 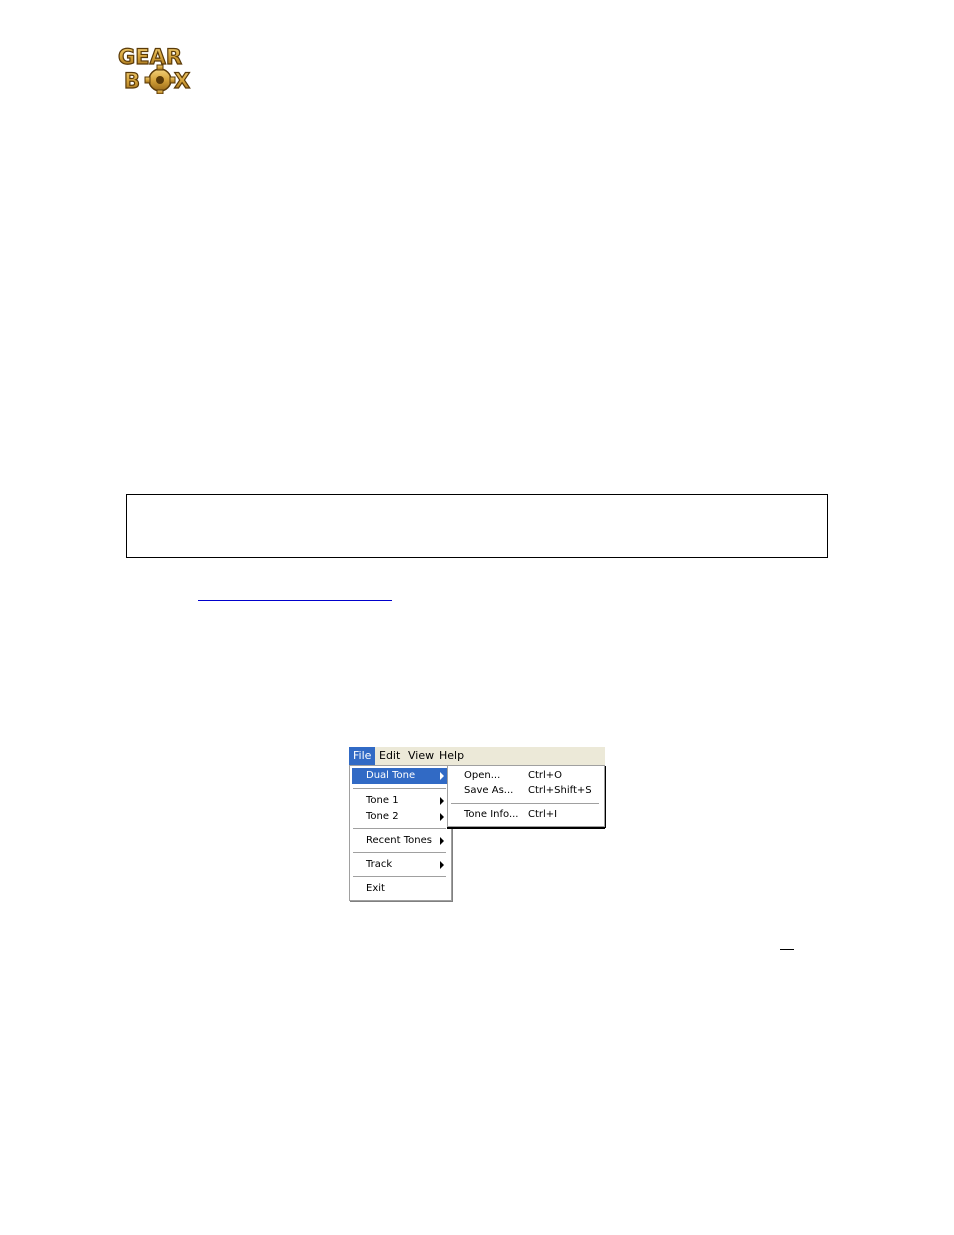 I want to click on submenu-item-tone-info: Tone Info... Ctrl+I, so click(x=525, y=815).